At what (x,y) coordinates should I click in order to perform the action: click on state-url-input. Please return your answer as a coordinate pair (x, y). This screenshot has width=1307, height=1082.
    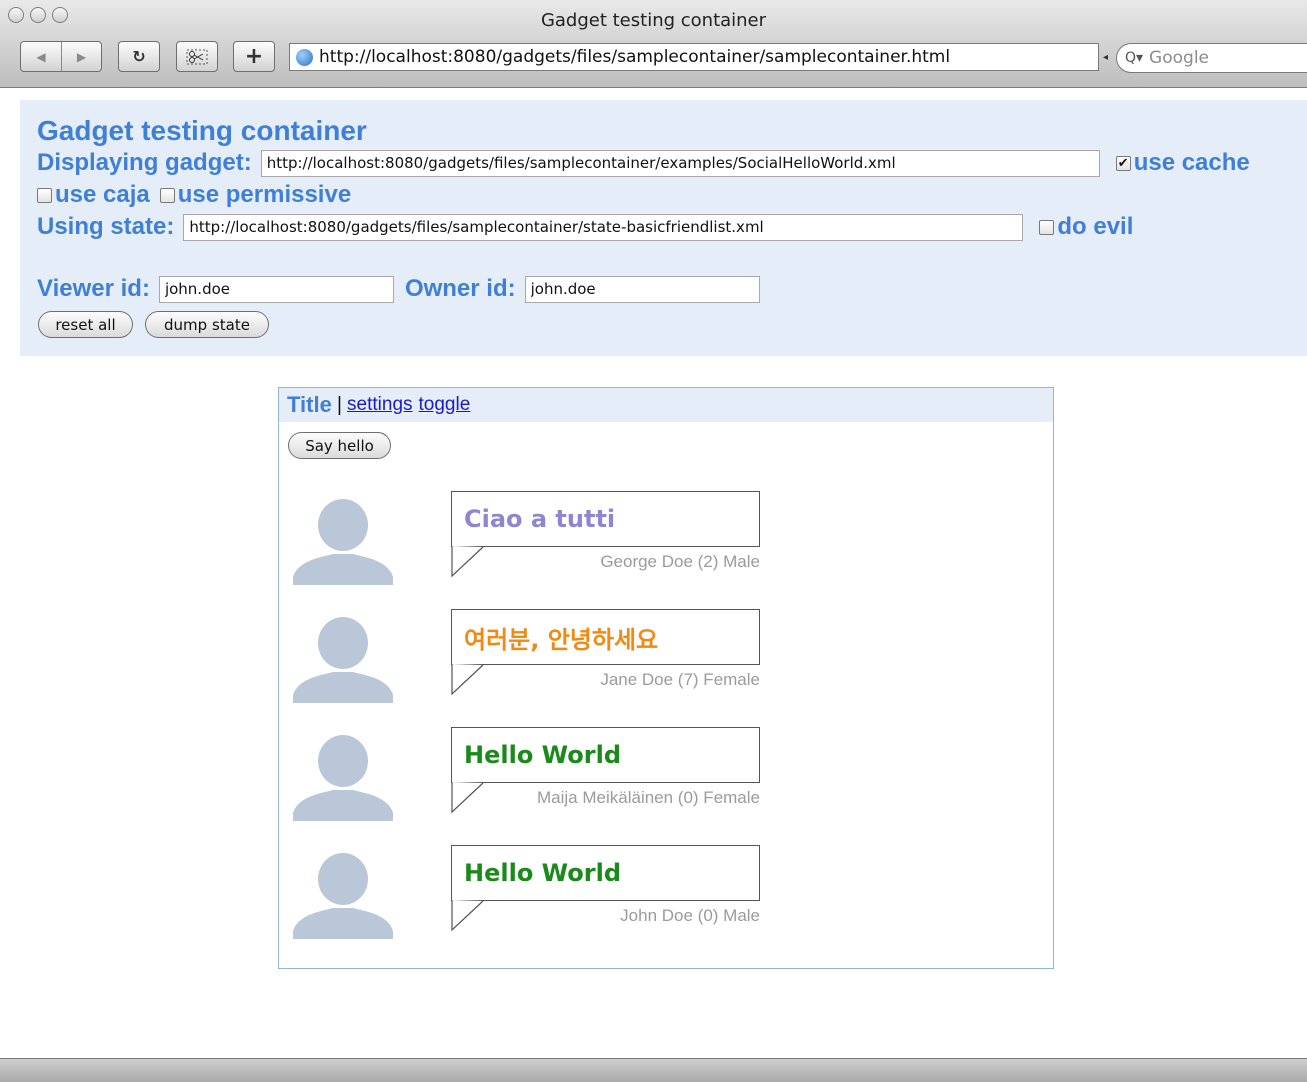
    Looking at the image, I should click on (603, 227).